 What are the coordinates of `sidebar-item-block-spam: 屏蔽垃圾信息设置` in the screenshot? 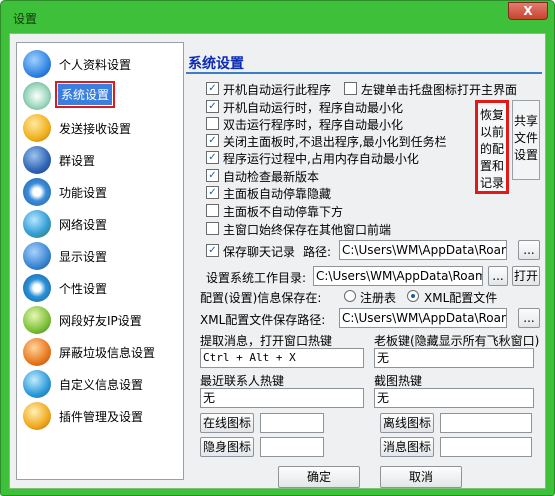 It's located at (101, 352).